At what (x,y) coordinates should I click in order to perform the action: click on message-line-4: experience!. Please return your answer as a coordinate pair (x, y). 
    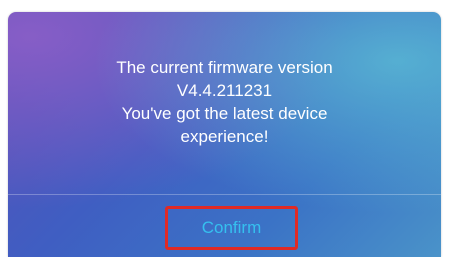
    Looking at the image, I should click on (224, 136).